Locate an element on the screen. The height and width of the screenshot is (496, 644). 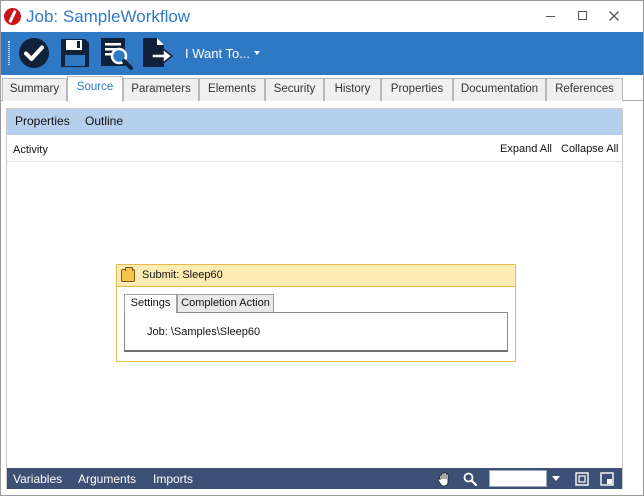
tab-properties: Properties is located at coordinates (417, 89).